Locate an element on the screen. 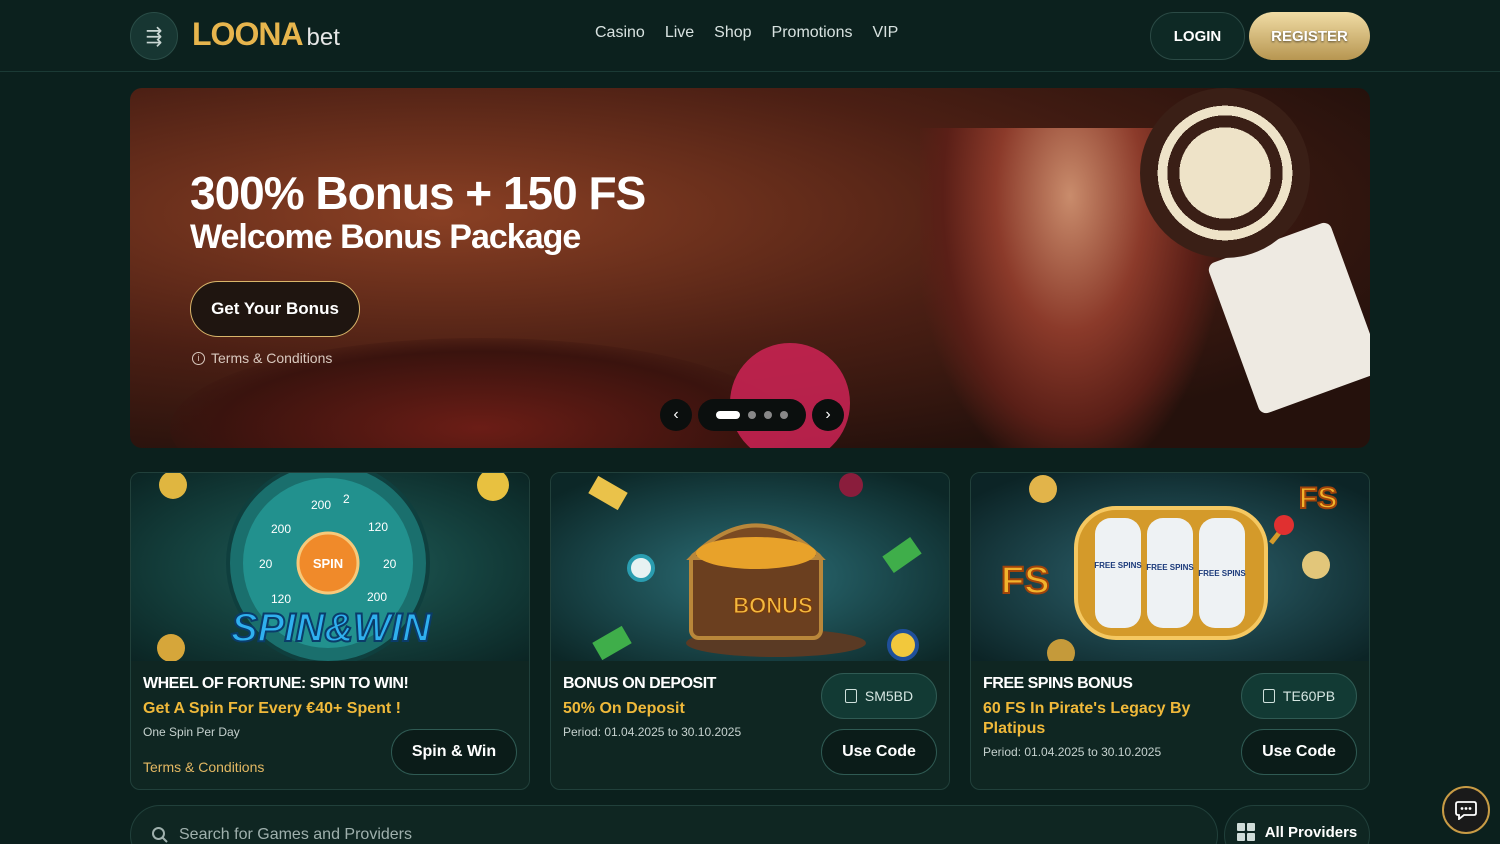 This screenshot has height=844, width=1500. carousel-next-button: › is located at coordinates (828, 415).